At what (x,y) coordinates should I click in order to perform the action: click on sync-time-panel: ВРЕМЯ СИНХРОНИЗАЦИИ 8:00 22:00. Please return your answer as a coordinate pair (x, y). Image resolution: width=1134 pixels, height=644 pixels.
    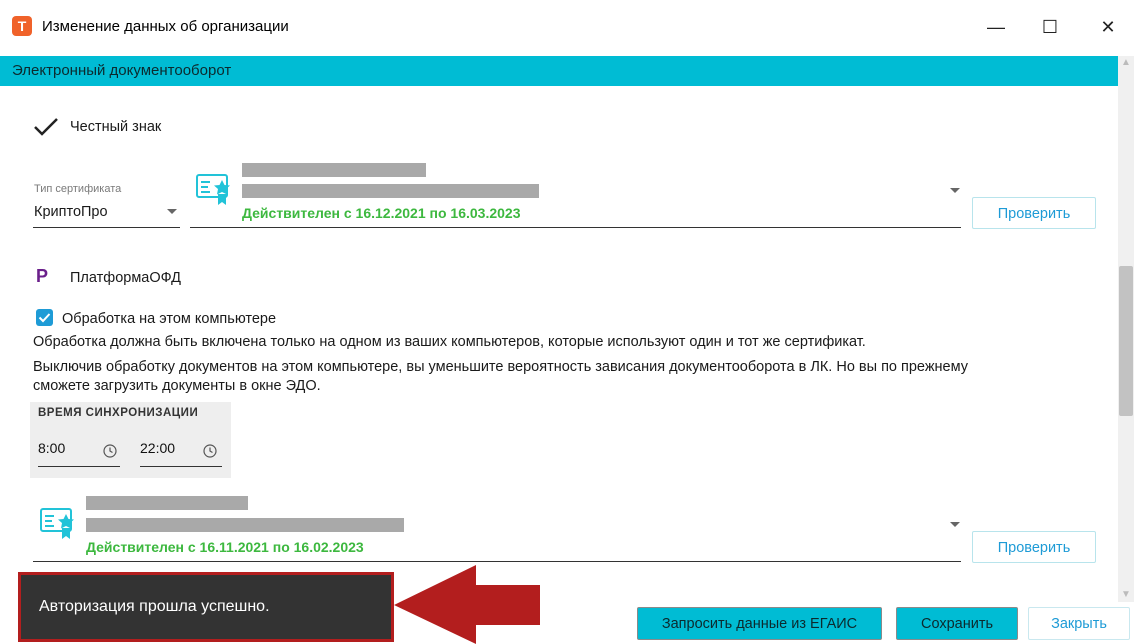
    Looking at the image, I should click on (130, 440).